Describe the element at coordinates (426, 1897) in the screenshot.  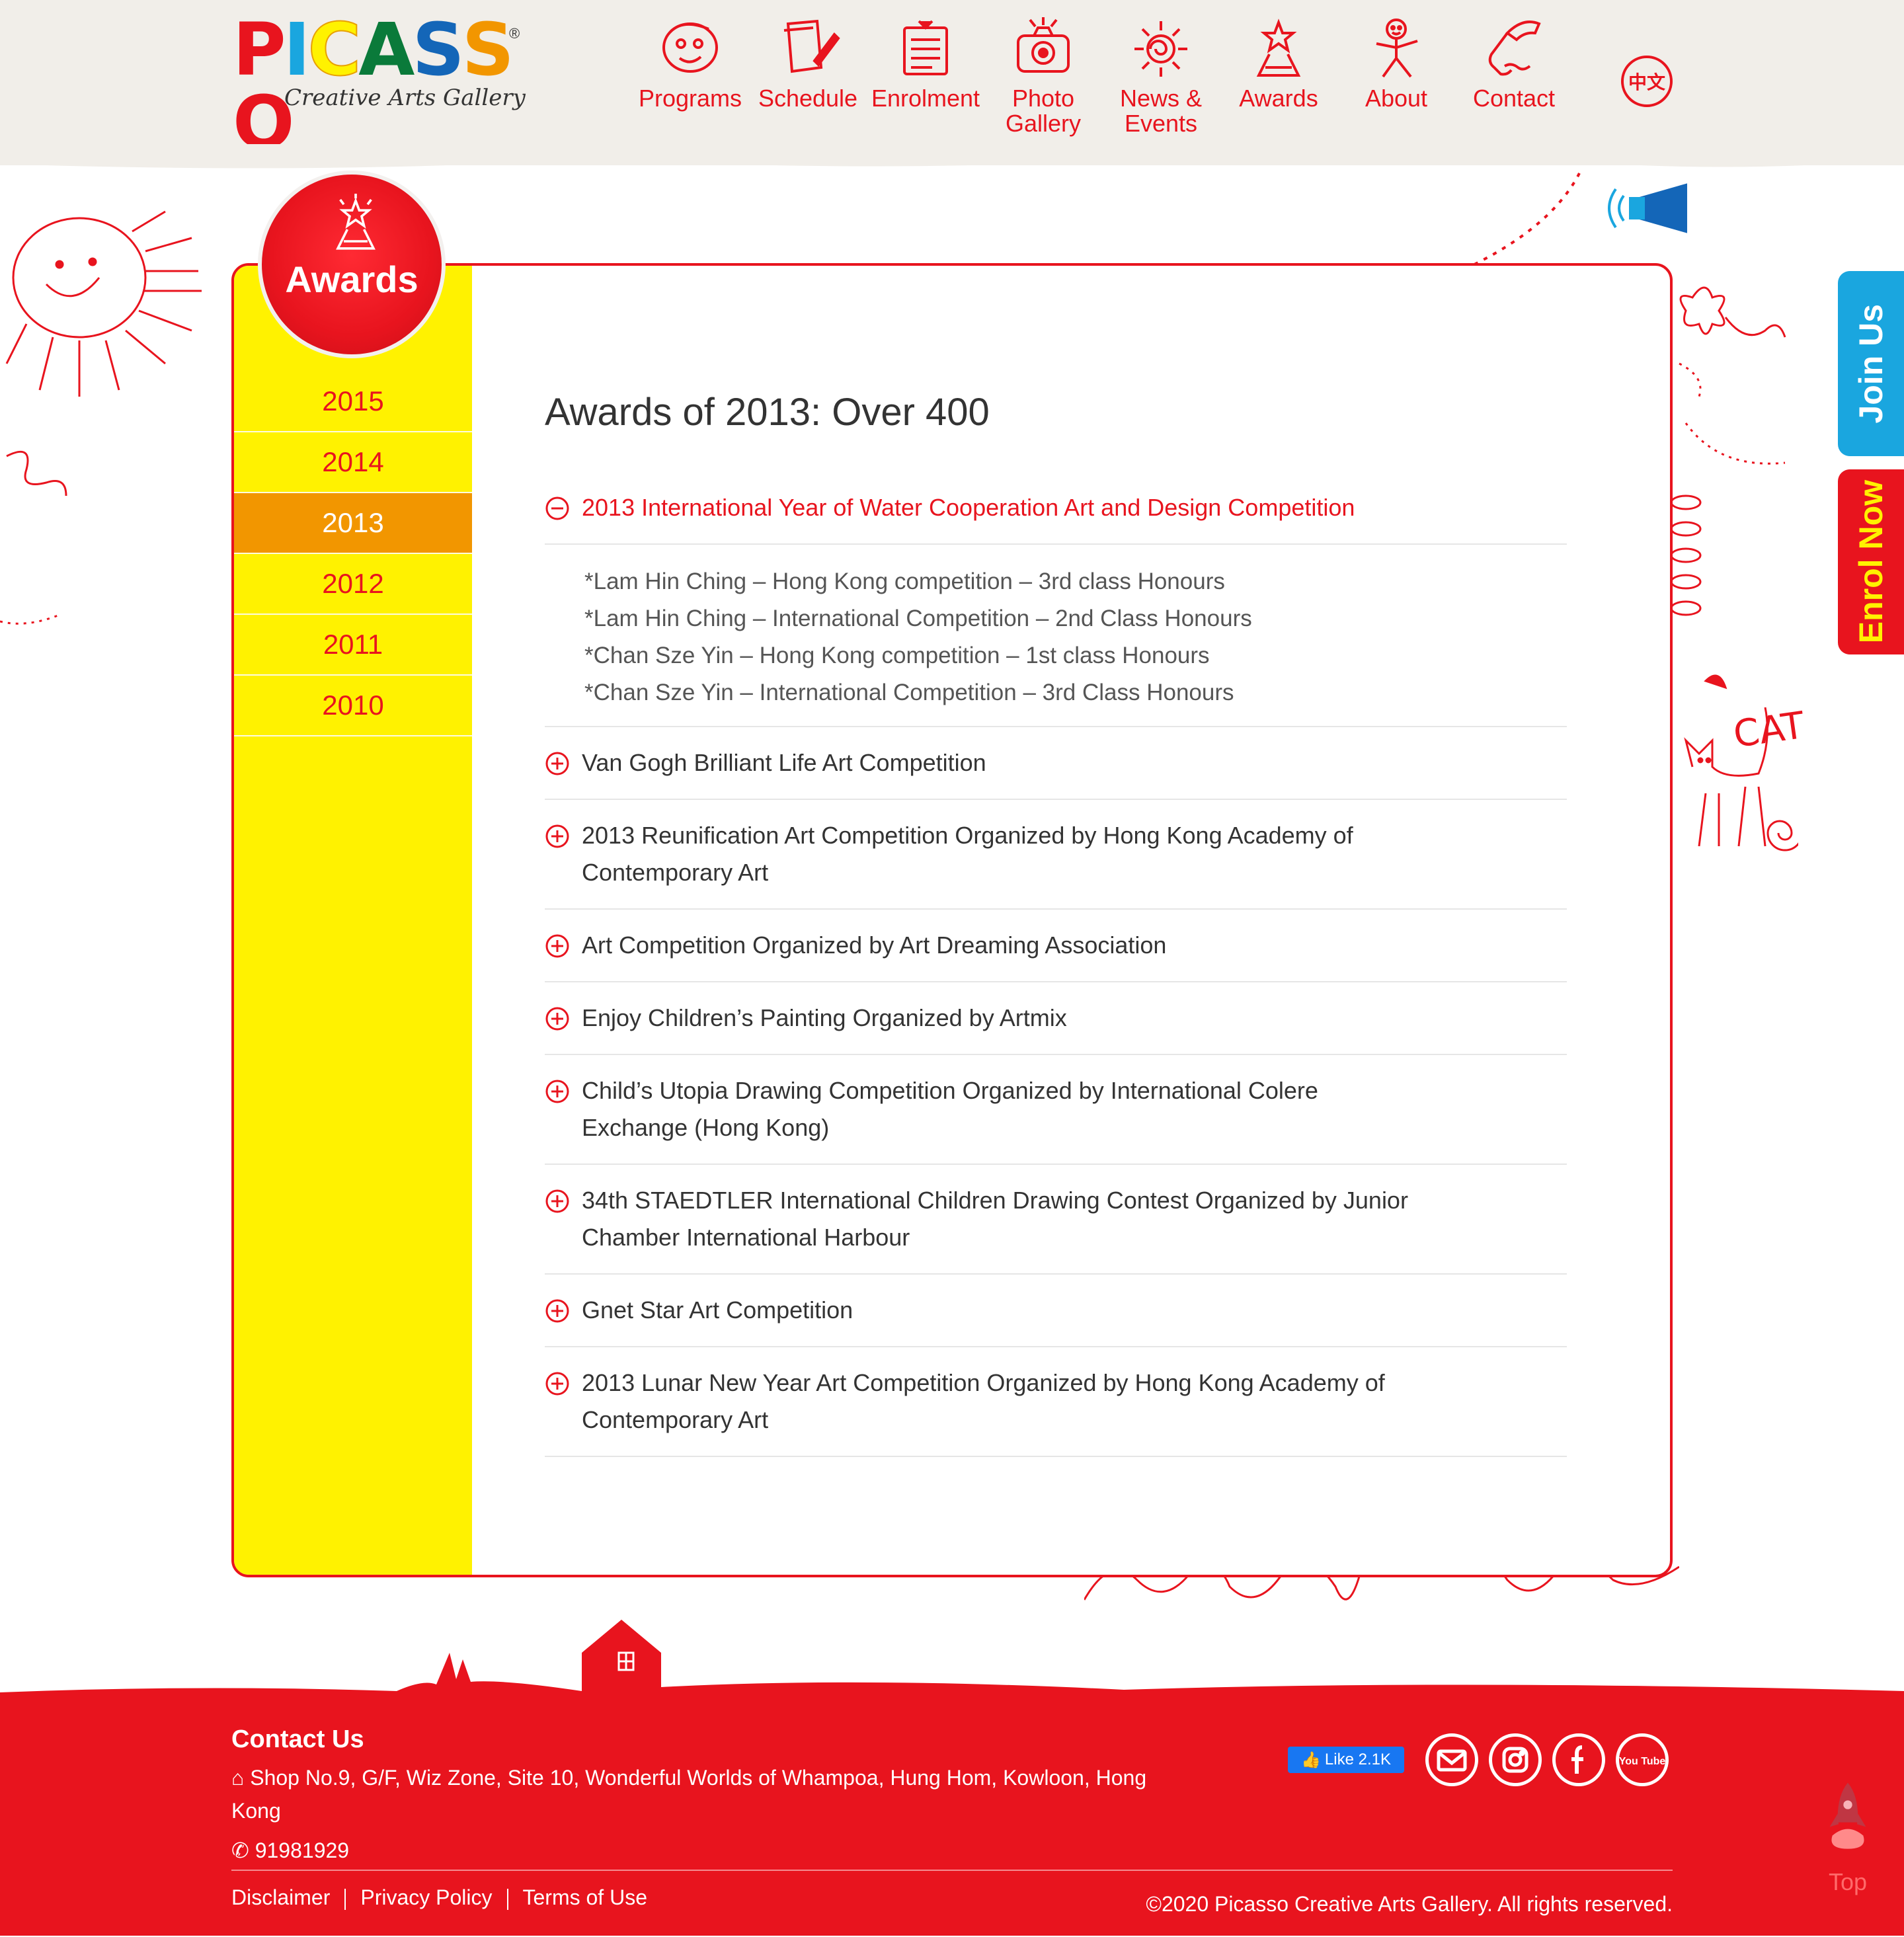
I see `privacy-policy-link: Privacy Policy` at that location.